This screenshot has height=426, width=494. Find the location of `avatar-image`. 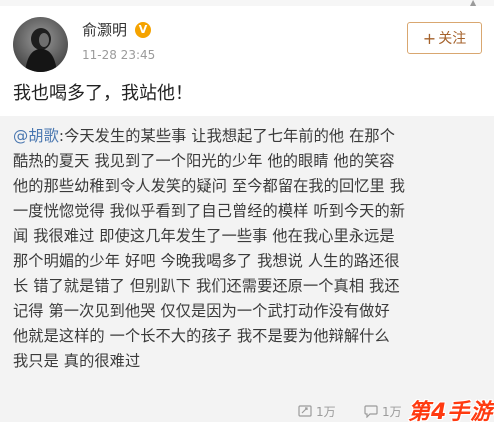

avatar-image is located at coordinates (40, 44).